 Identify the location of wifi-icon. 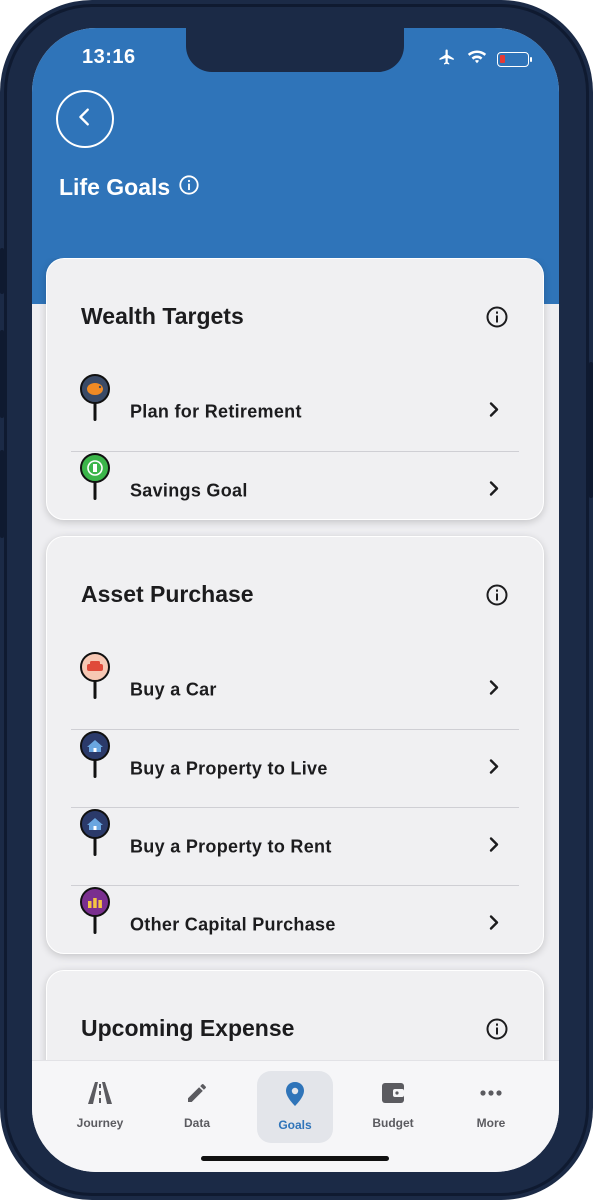
(477, 59).